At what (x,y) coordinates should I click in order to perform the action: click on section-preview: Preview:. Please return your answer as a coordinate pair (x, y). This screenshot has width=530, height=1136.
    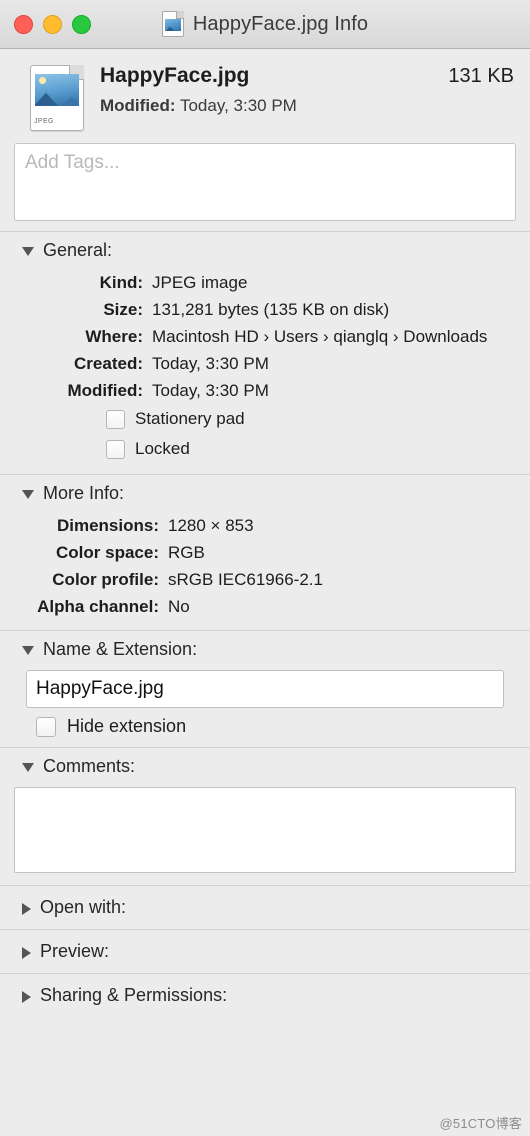
    Looking at the image, I should click on (265, 951).